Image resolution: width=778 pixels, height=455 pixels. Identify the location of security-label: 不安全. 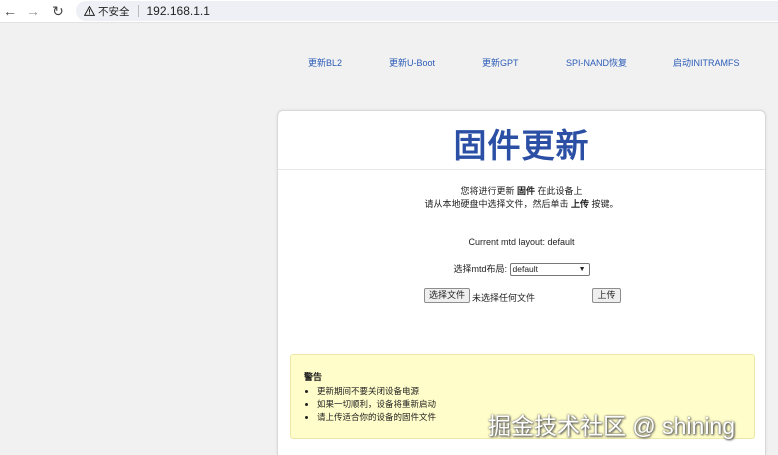
(114, 11).